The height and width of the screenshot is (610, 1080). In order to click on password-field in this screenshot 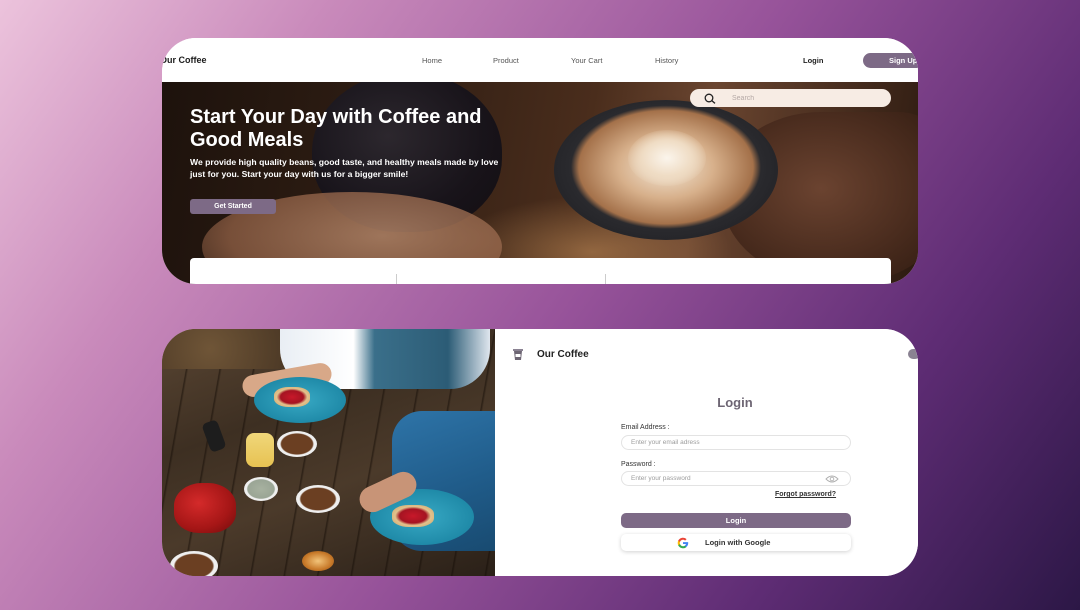, I will do `click(736, 478)`.